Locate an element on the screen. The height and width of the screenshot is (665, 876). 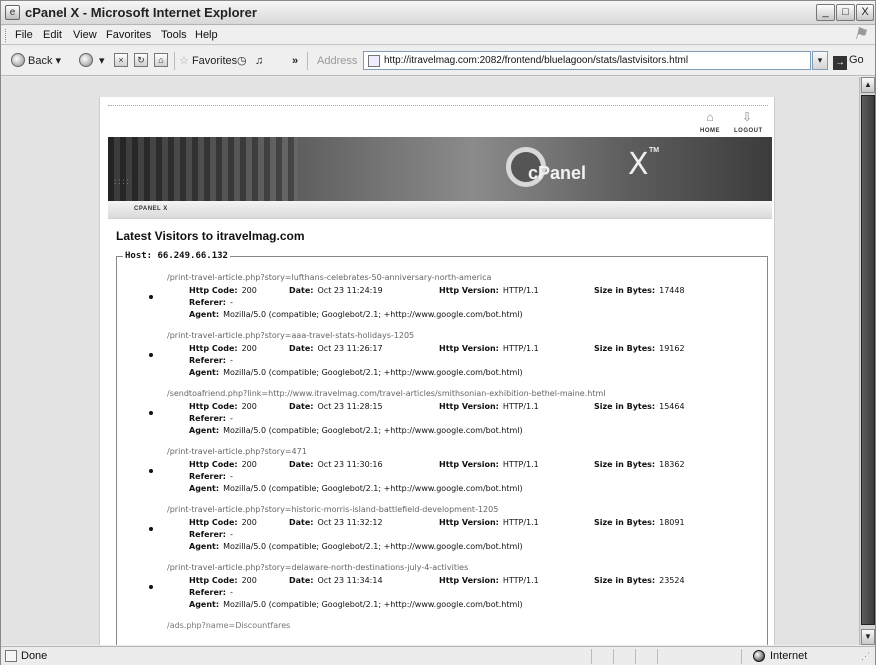
menu-favorites: Favorites is located at coordinates (128, 35).